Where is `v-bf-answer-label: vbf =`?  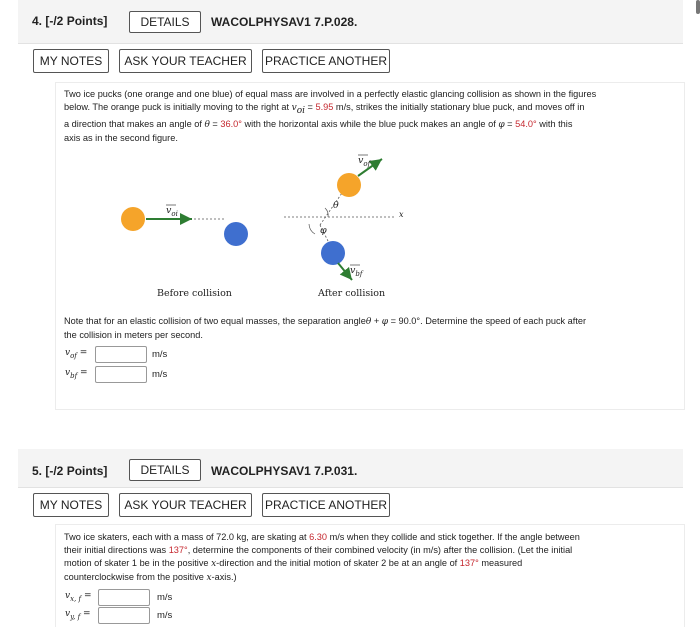
v-bf-answer-label: vbf = is located at coordinates (76, 374).